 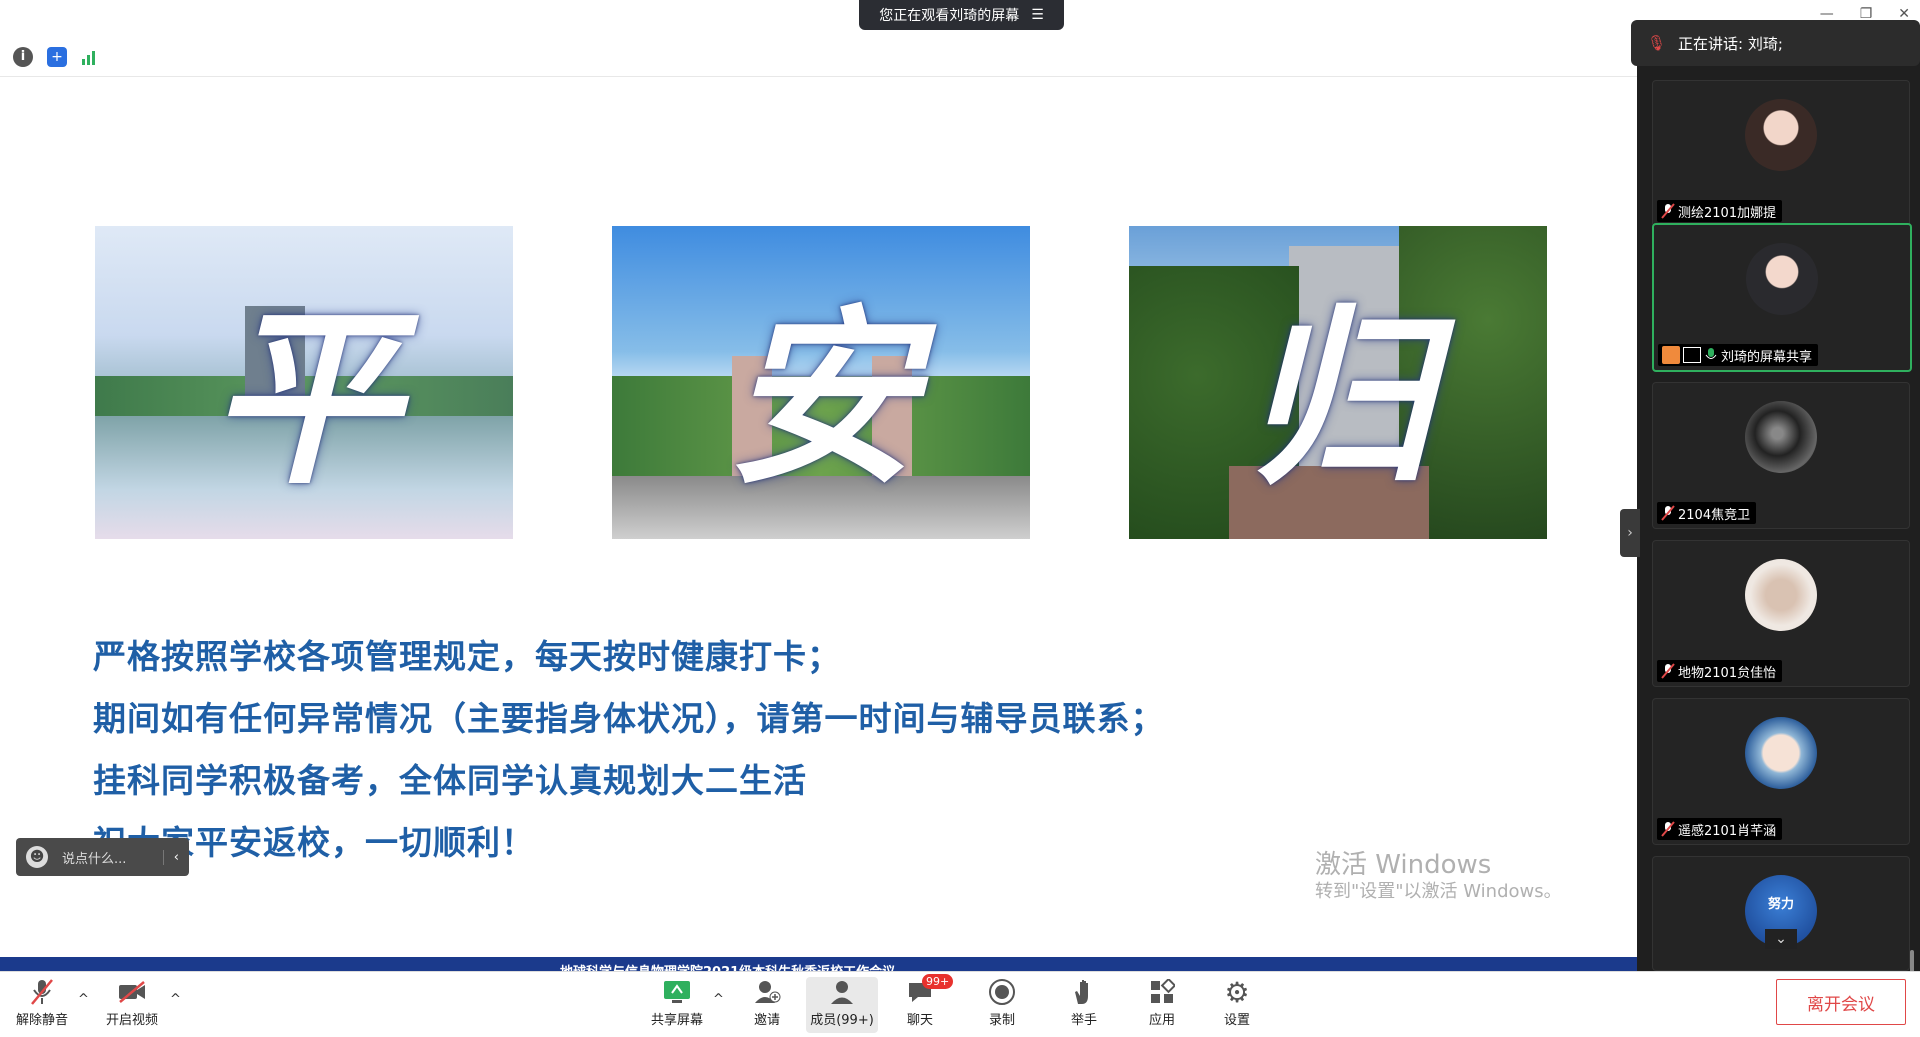 What do you see at coordinates (1083, 1020) in the screenshot?
I see `raise-hand-label: 举手` at bounding box center [1083, 1020].